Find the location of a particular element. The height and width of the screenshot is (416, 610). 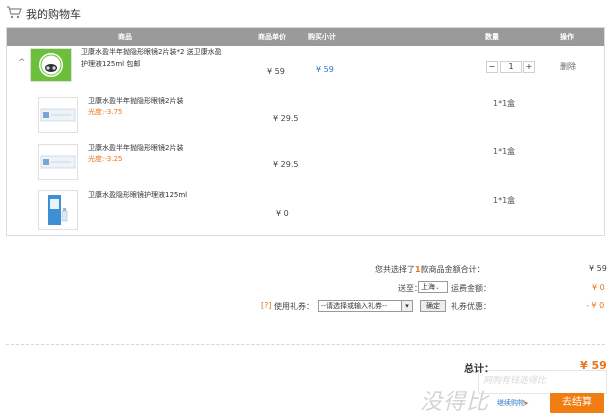

page-title: 我的购物车 is located at coordinates (53, 14).